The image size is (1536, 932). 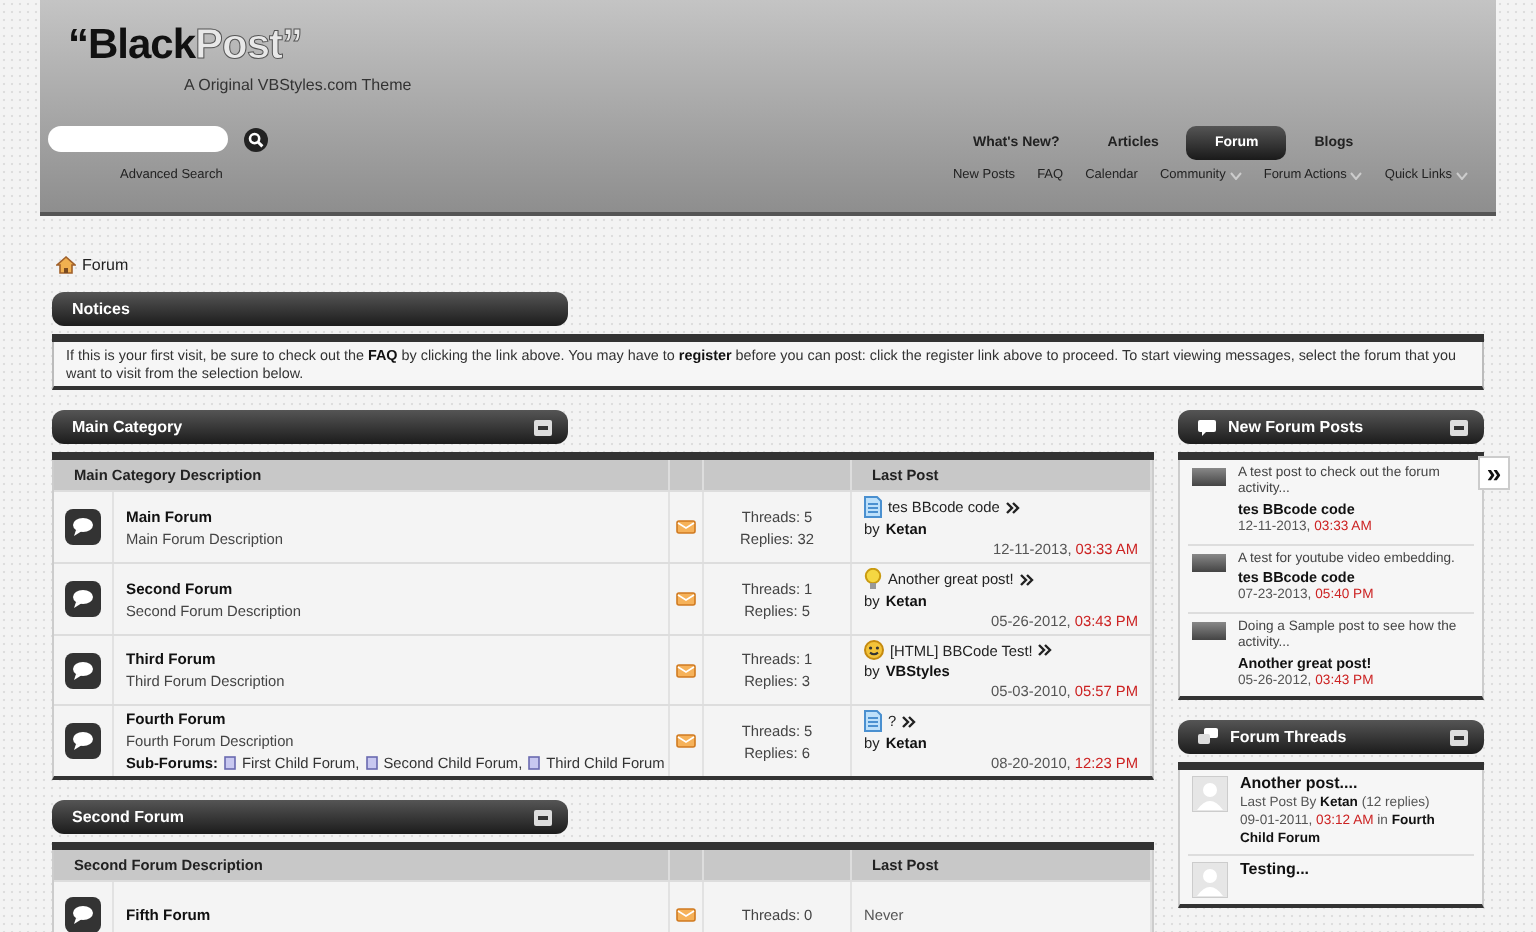 I want to click on search-field, so click(x=138, y=139).